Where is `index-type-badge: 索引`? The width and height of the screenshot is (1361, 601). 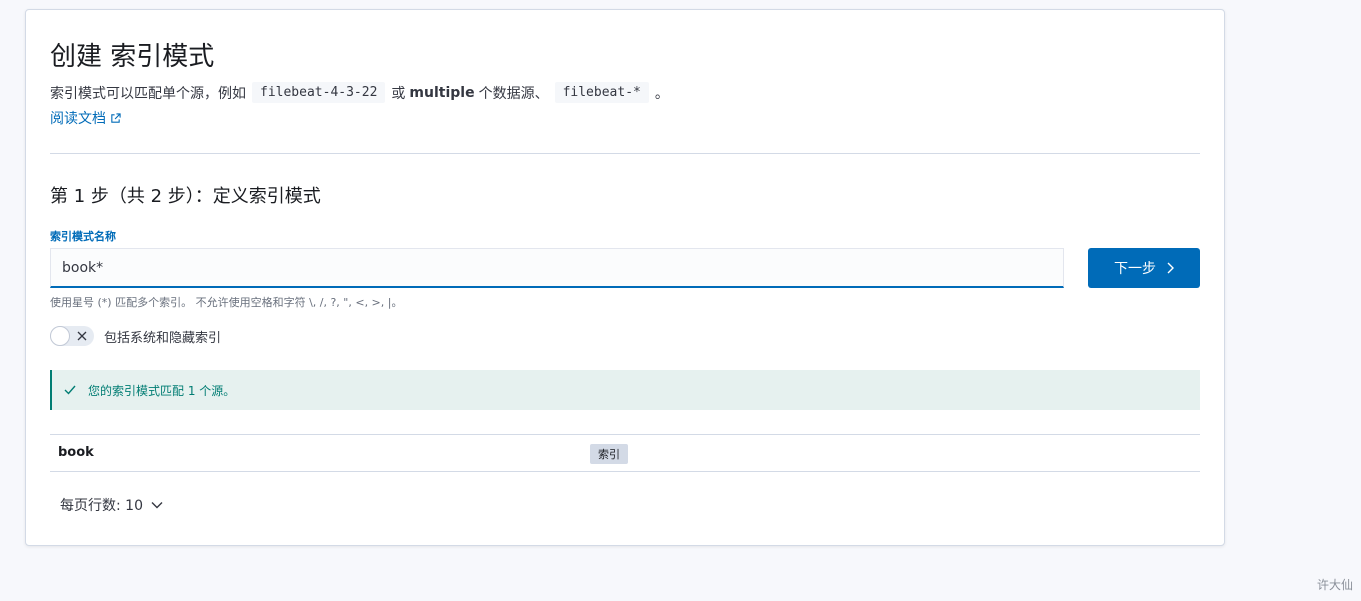 index-type-badge: 索引 is located at coordinates (609, 454).